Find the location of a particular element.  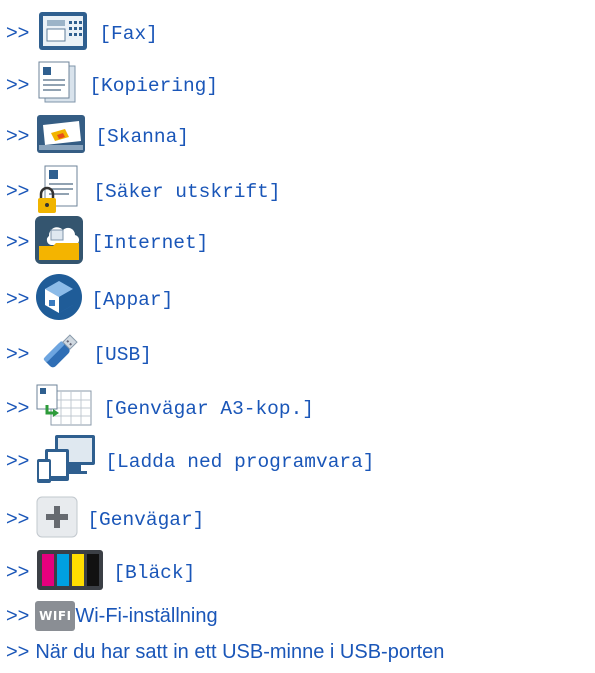

list-item-shortcuts: >> [Genvägar] is located at coordinates (102, 519).